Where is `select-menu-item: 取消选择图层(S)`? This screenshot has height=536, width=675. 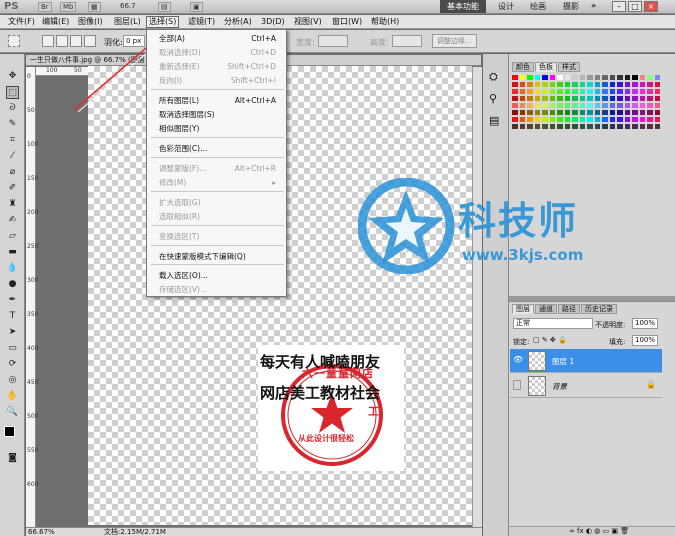 select-menu-item: 取消选择图层(S) is located at coordinates (187, 115).